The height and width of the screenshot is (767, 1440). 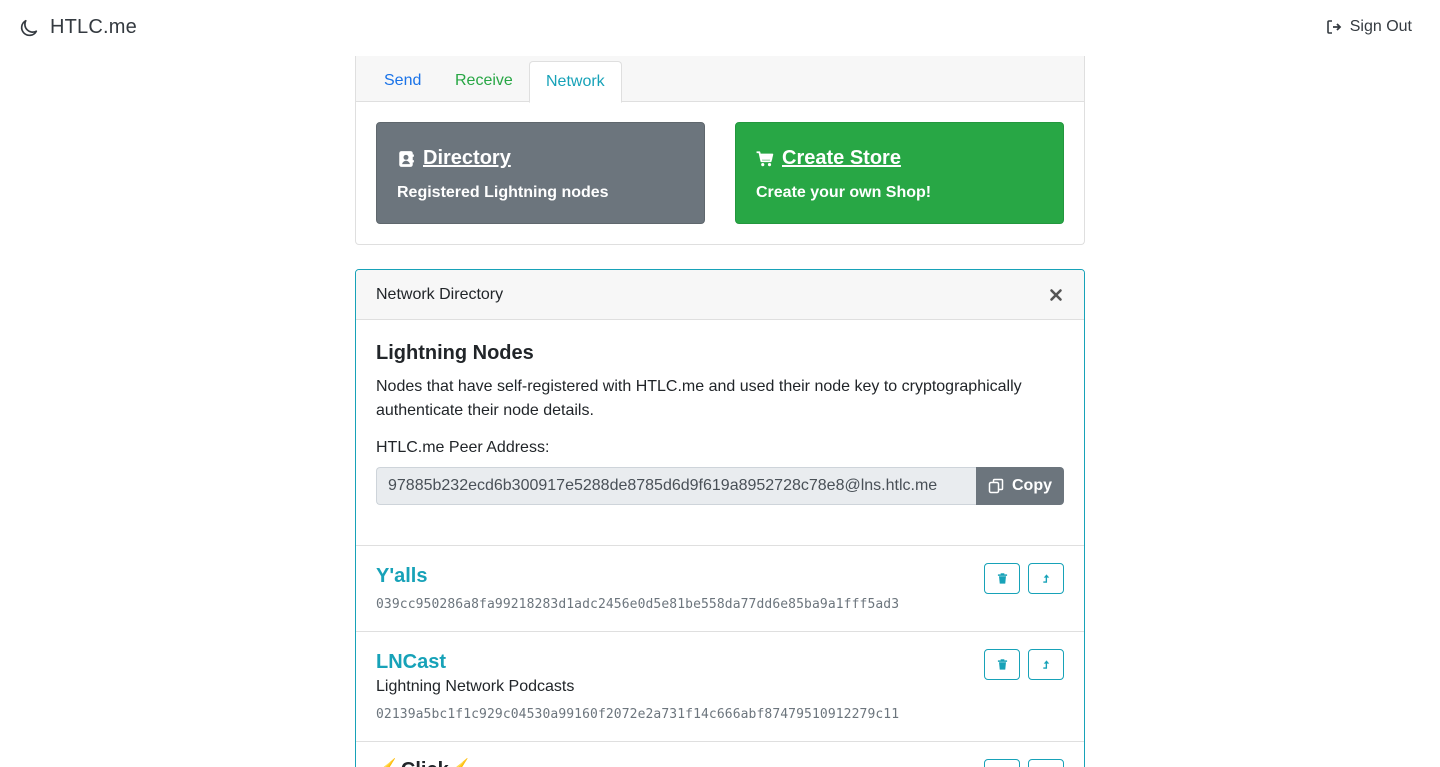 I want to click on sign-out-icon, so click(x=1334, y=27).